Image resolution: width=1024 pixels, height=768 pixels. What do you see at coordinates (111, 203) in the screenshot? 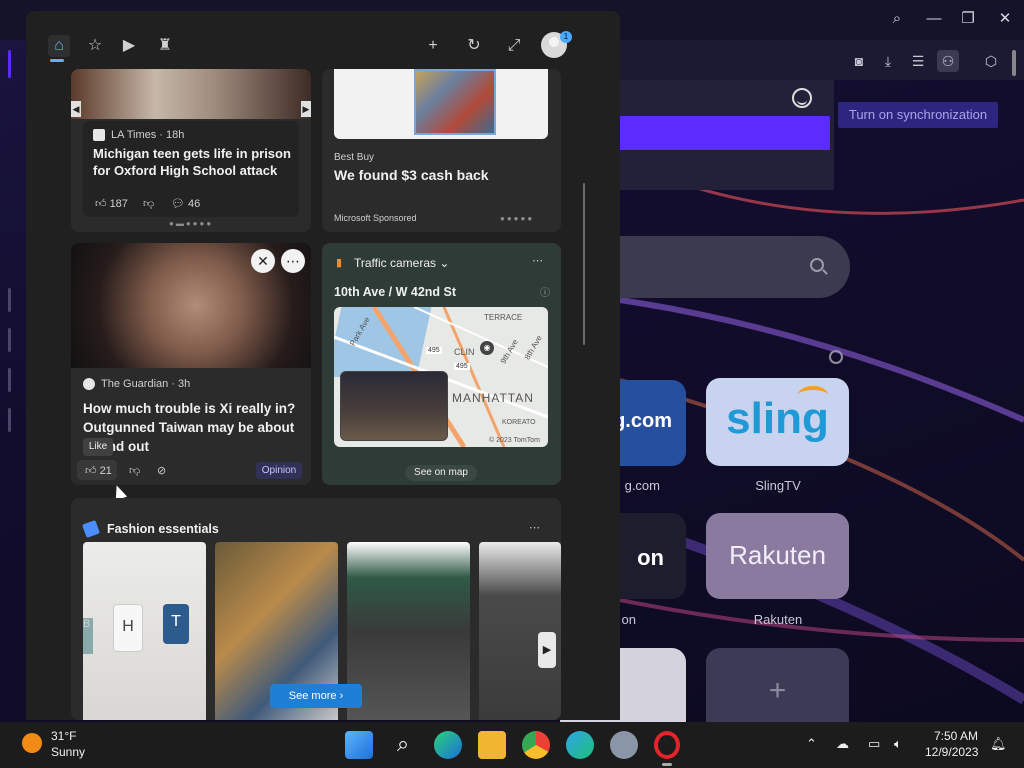
I see `like-button: 👍︎ 187` at bounding box center [111, 203].